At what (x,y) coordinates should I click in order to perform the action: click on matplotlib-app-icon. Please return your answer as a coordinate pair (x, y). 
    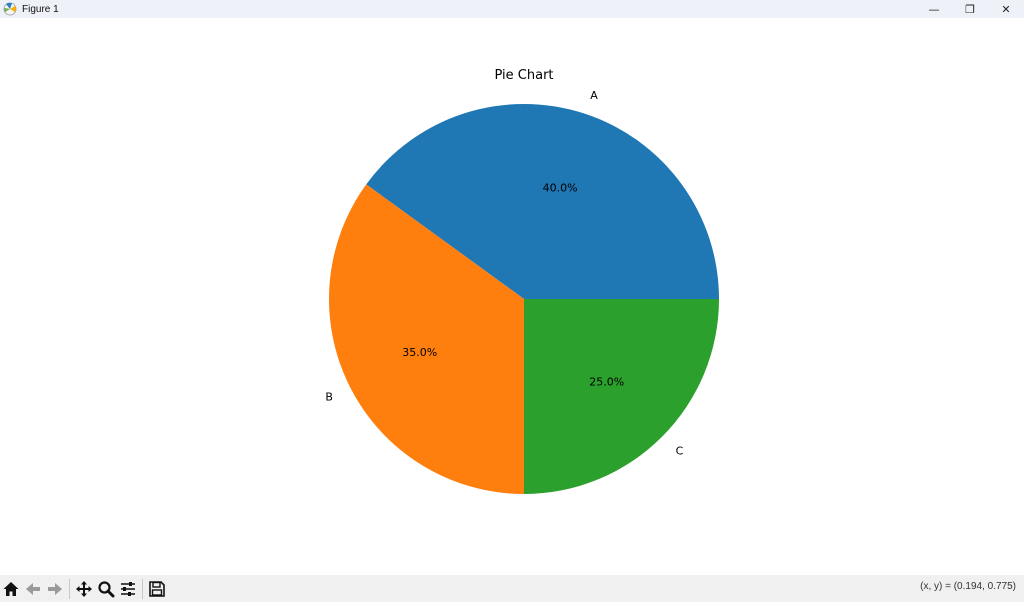
    Looking at the image, I should click on (10, 9).